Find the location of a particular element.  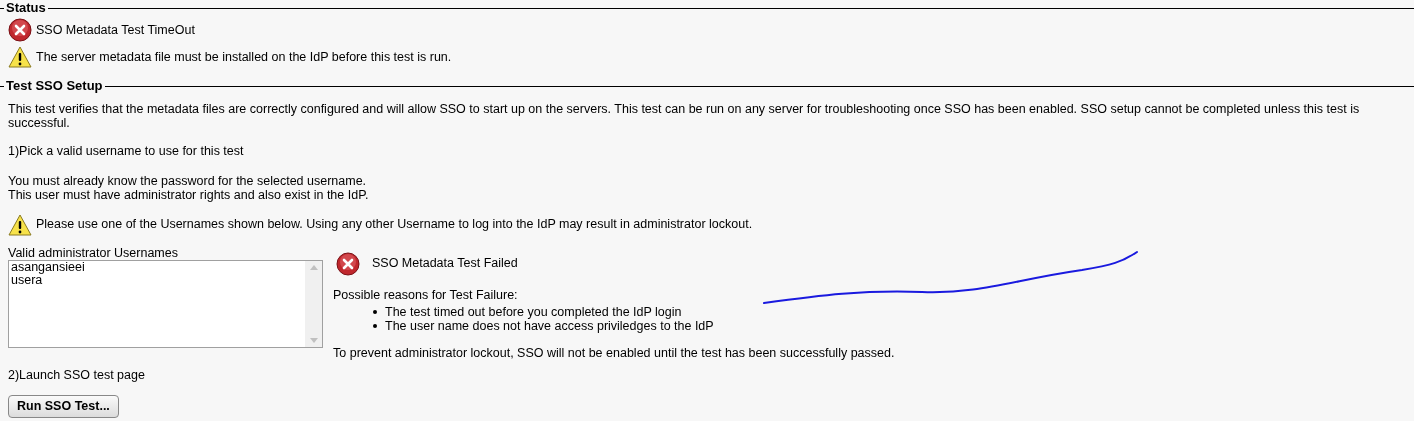

note-text: This user must have administrator rights and also exist in the IdP. is located at coordinates (189, 194).